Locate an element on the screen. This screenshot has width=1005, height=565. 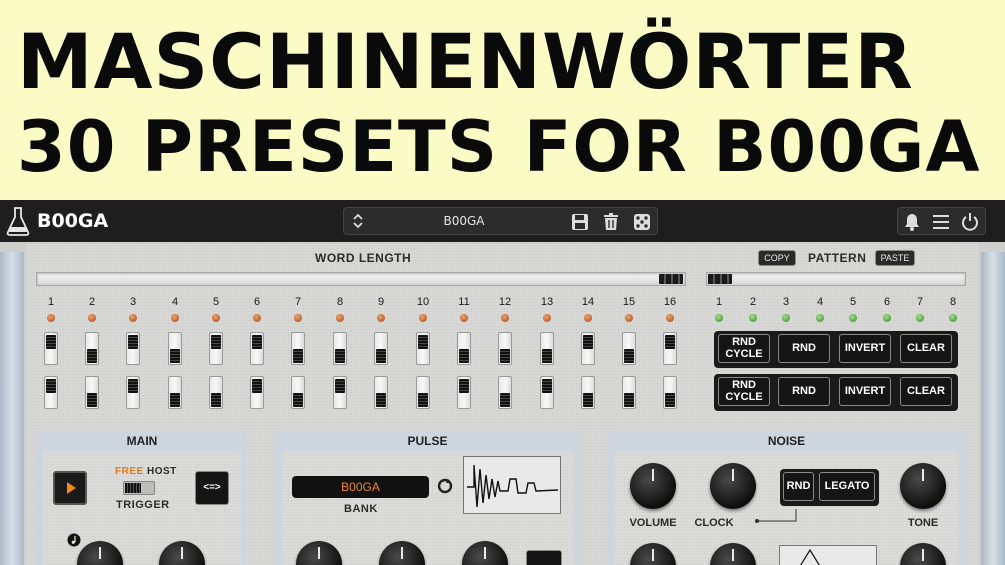
clock-knob is located at coordinates (733, 486).